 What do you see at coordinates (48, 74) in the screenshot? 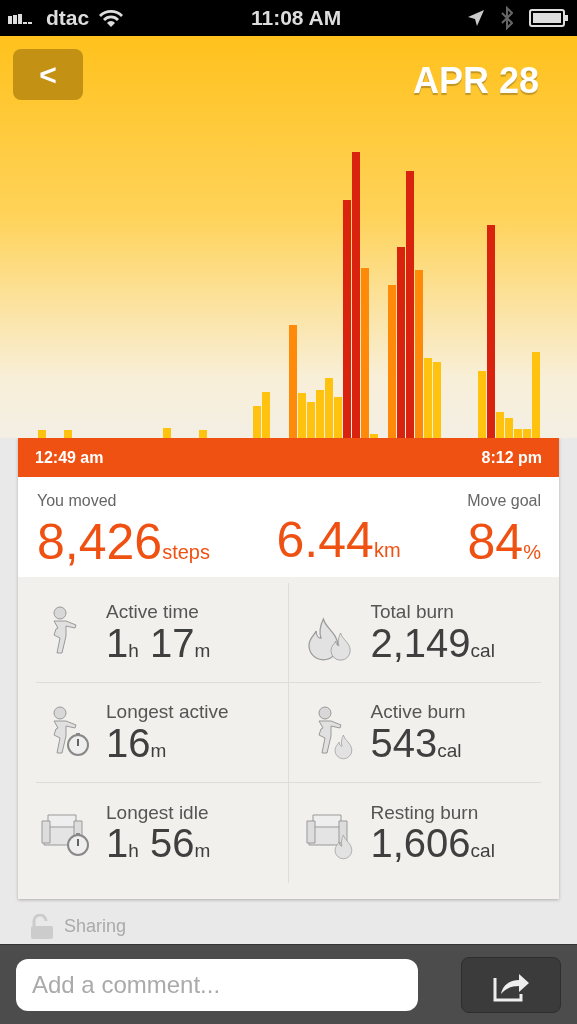
I see `back-button: <` at bounding box center [48, 74].